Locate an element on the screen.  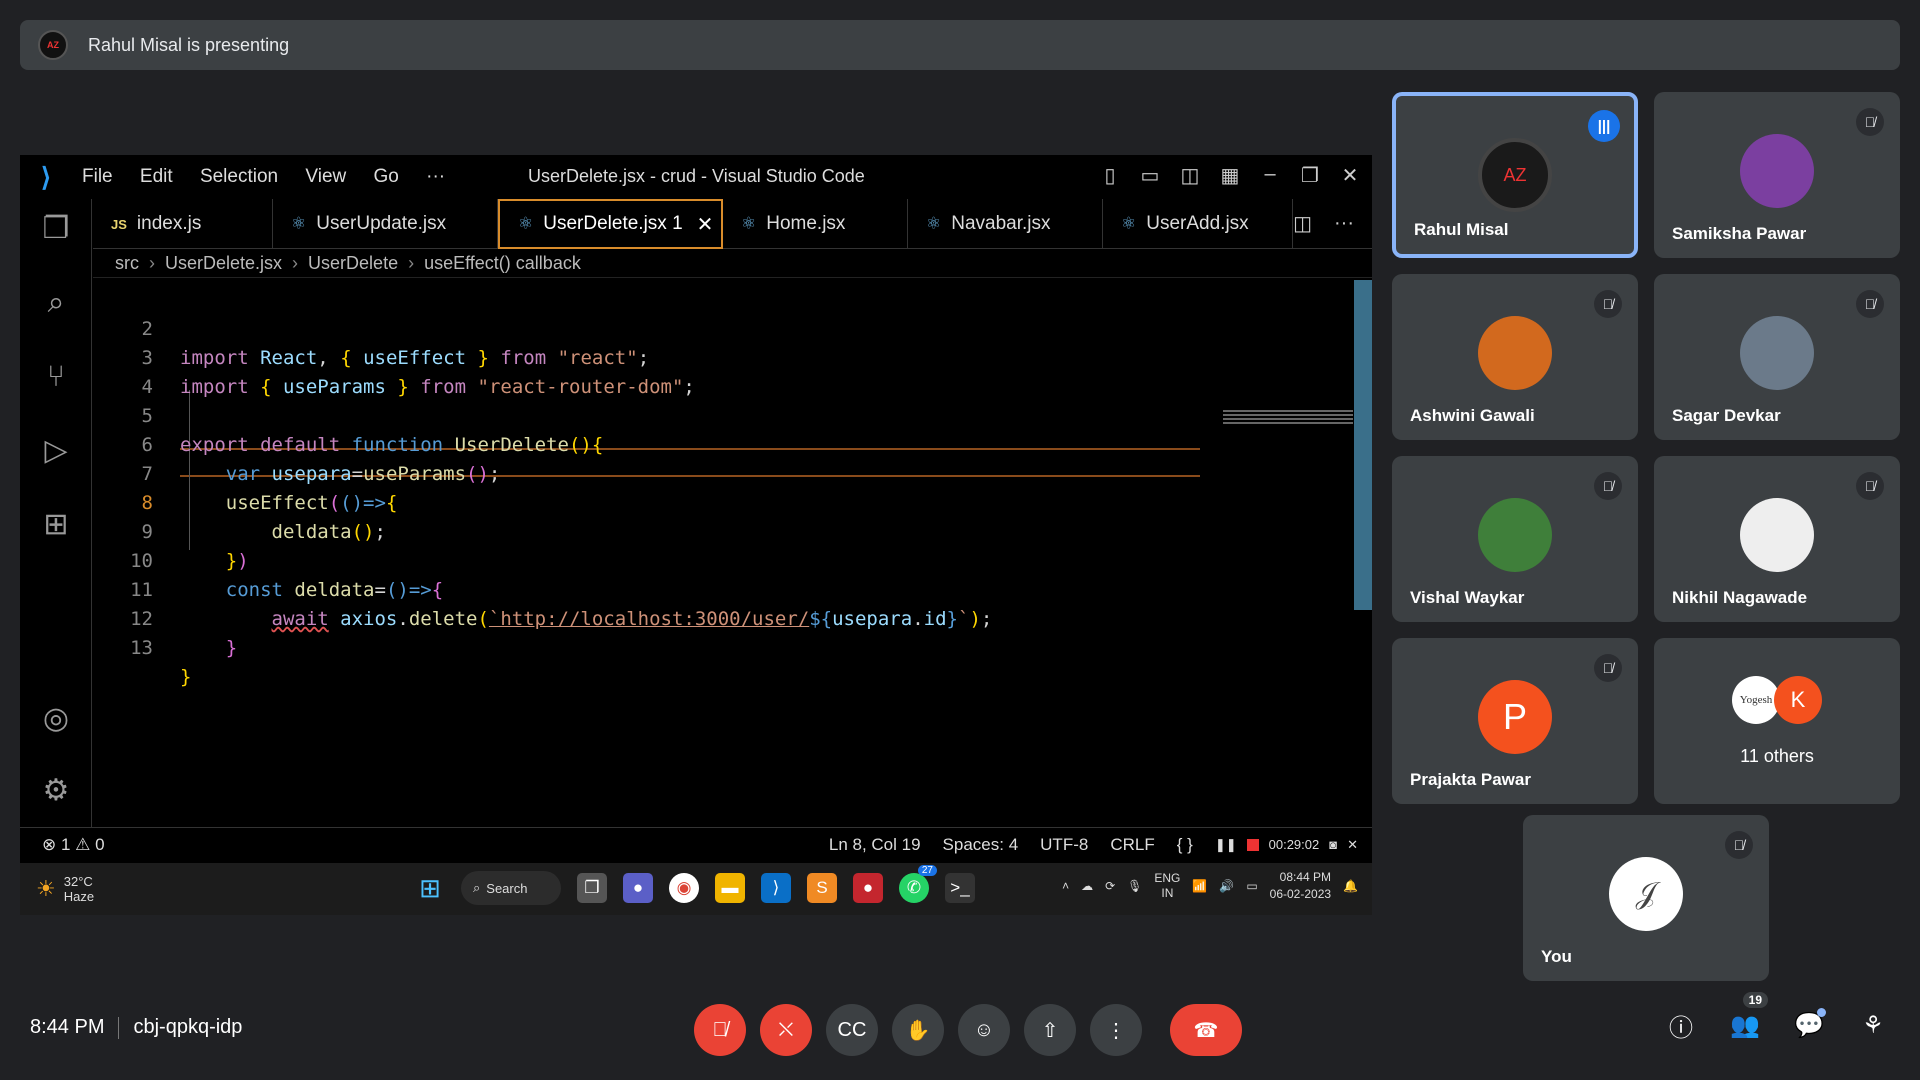
terminal-icon: >_ is located at coordinates (960, 888).